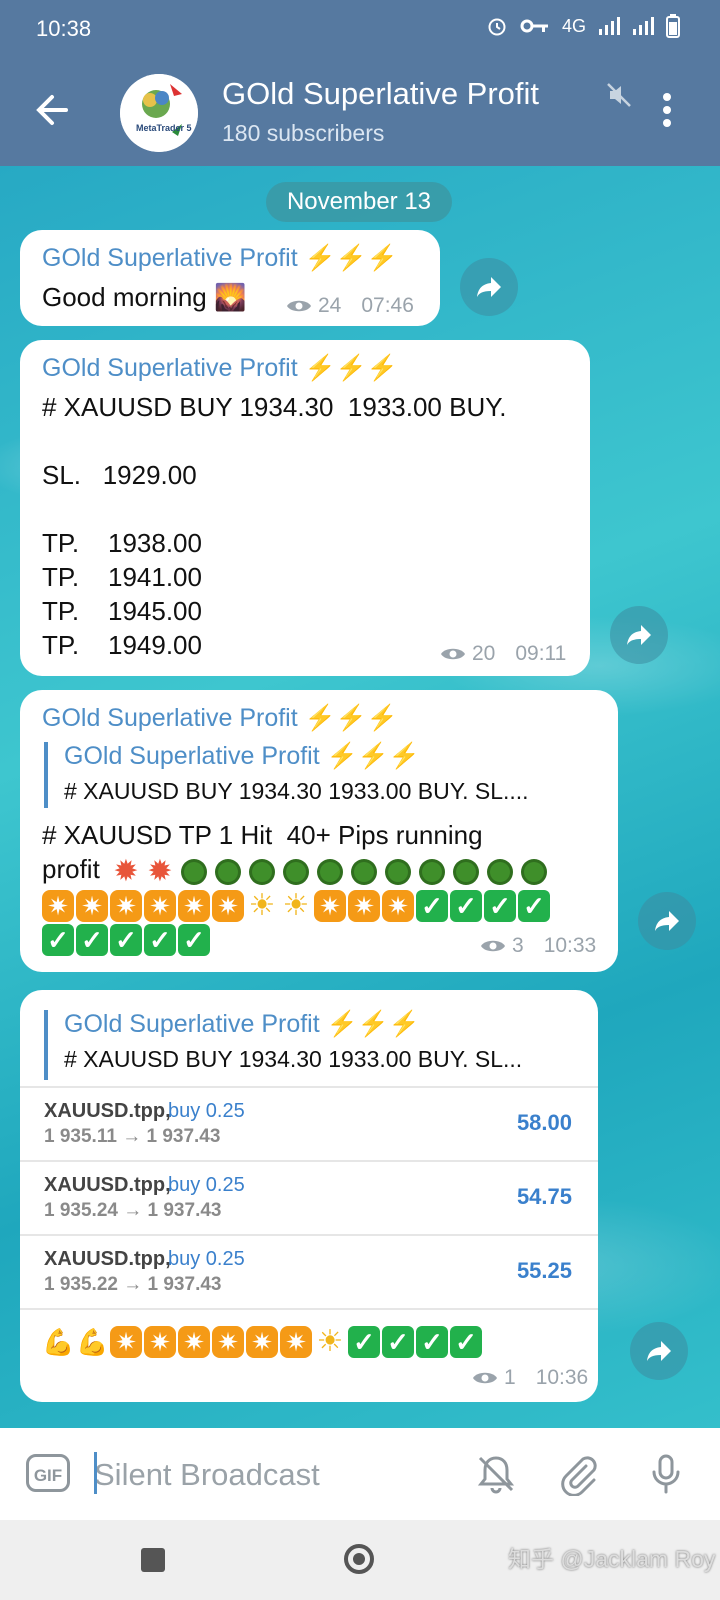 This screenshot has height=1600, width=720. I want to click on signal-icon, so click(609, 26).